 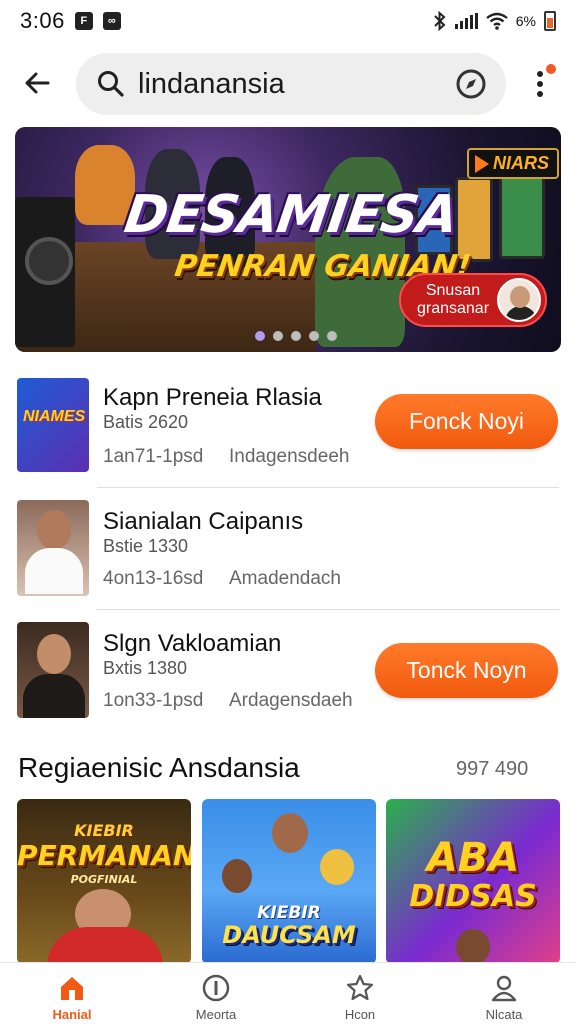 I want to click on bottom-navigation: Hanial Meorta Hcon Nlcata, so click(x=288, y=993).